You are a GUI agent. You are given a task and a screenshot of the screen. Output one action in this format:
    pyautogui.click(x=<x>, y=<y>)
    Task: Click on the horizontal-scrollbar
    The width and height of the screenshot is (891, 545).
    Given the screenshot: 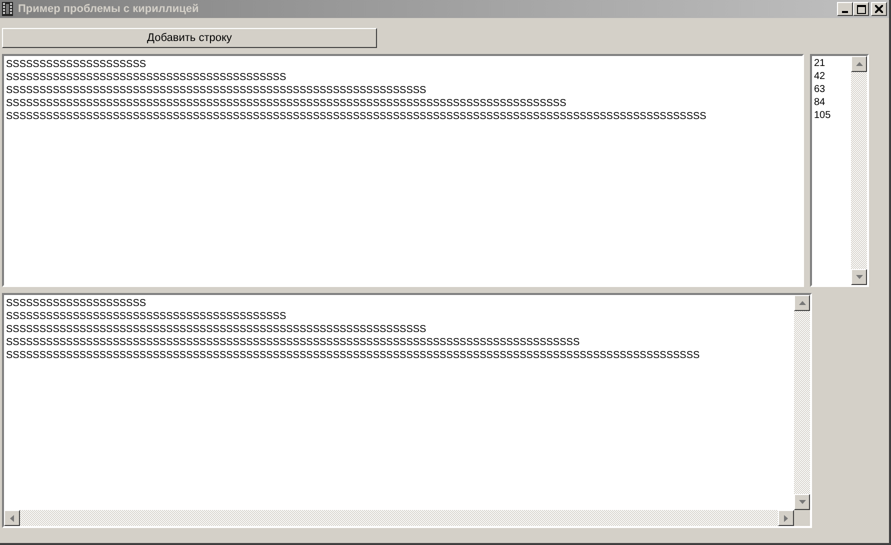 What is the action you would take?
    pyautogui.click(x=407, y=518)
    